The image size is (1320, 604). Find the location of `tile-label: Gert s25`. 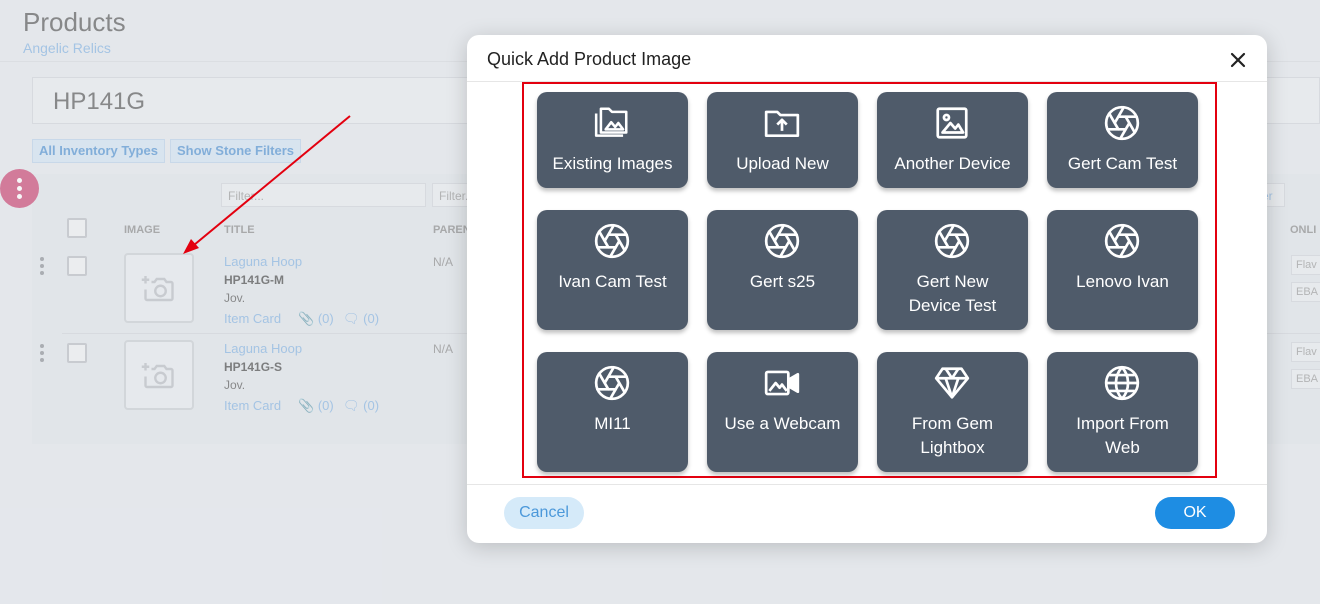

tile-label: Gert s25 is located at coordinates (782, 281).